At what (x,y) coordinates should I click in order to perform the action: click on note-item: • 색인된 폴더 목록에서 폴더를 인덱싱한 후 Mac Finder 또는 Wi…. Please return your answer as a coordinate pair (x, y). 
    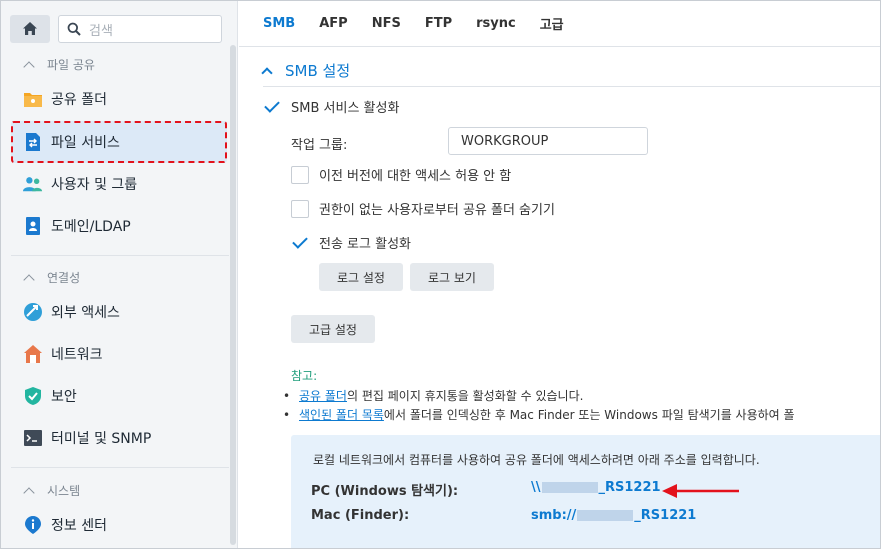
    Looking at the image, I should click on (539, 415).